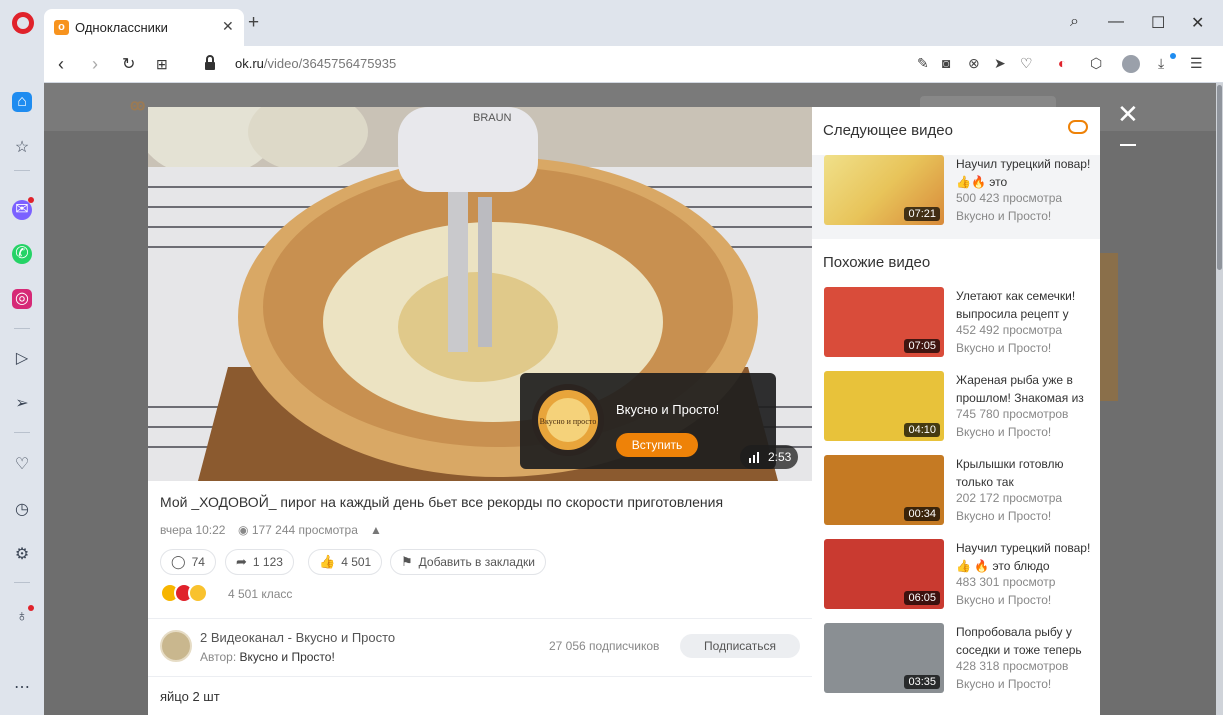 The height and width of the screenshot is (715, 1223). I want to click on comment-icon: ◯, so click(178, 561).